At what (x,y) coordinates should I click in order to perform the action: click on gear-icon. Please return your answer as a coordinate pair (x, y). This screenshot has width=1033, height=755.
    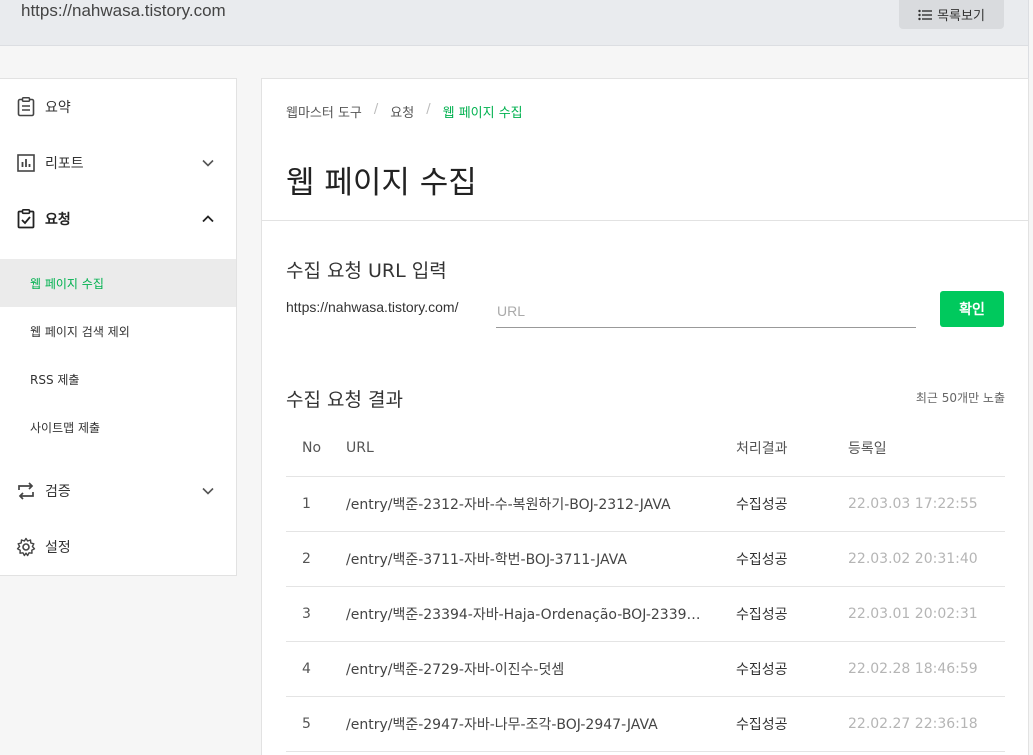
    Looking at the image, I should click on (26, 547).